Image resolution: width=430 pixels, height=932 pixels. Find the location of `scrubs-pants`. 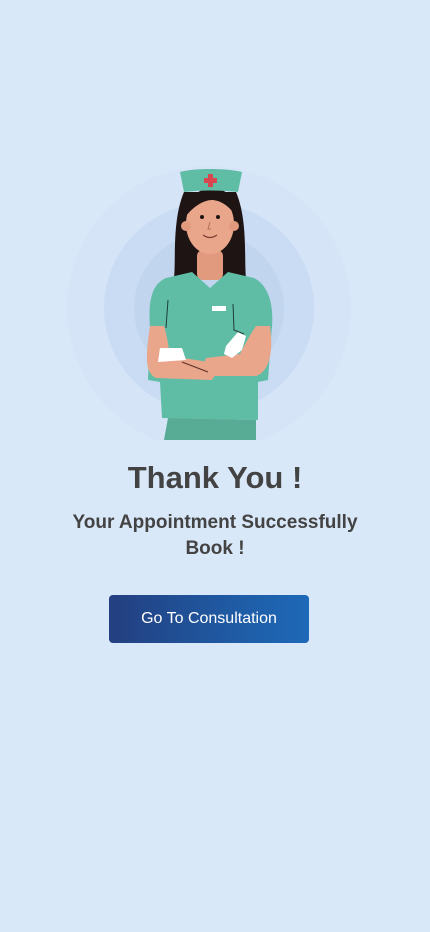

scrubs-pants is located at coordinates (210, 429).